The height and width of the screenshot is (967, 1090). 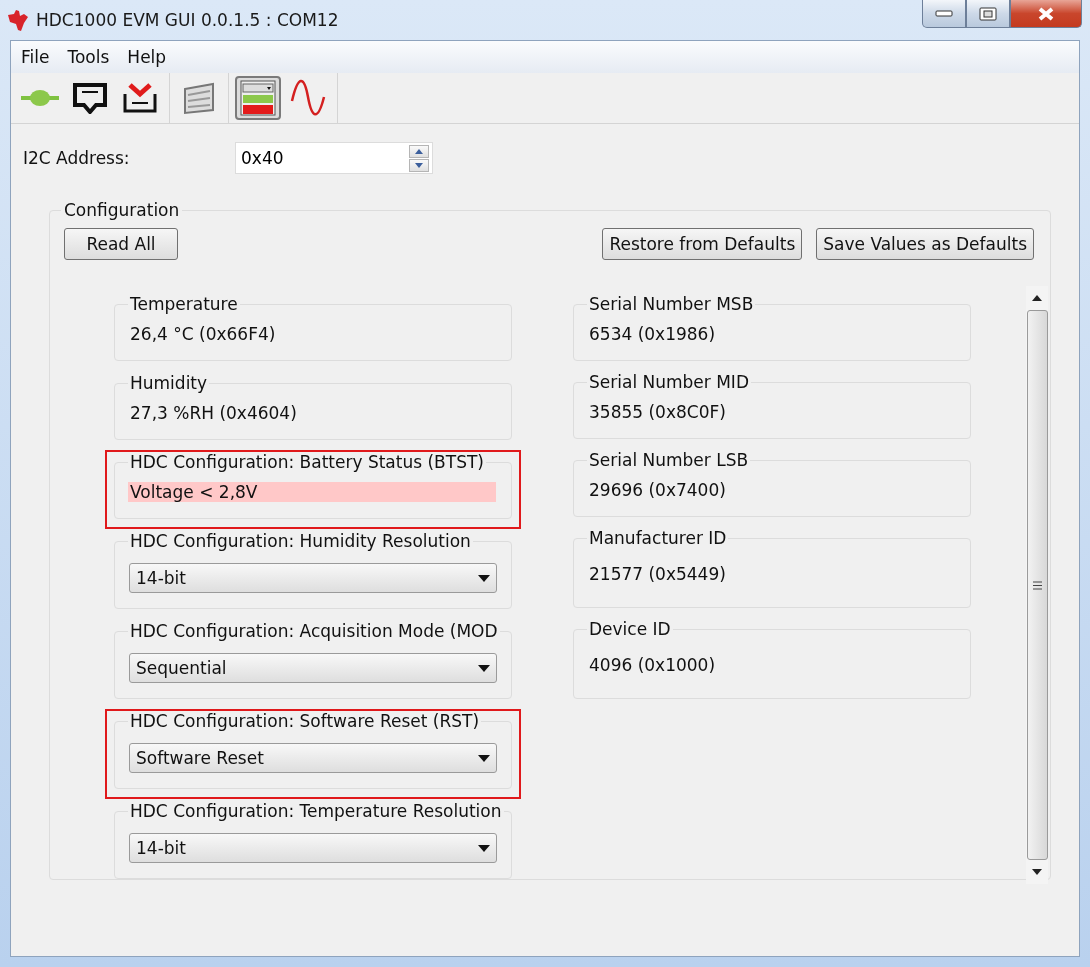 What do you see at coordinates (652, 334) in the screenshot?
I see `value-text: 6534 (0x1986)` at bounding box center [652, 334].